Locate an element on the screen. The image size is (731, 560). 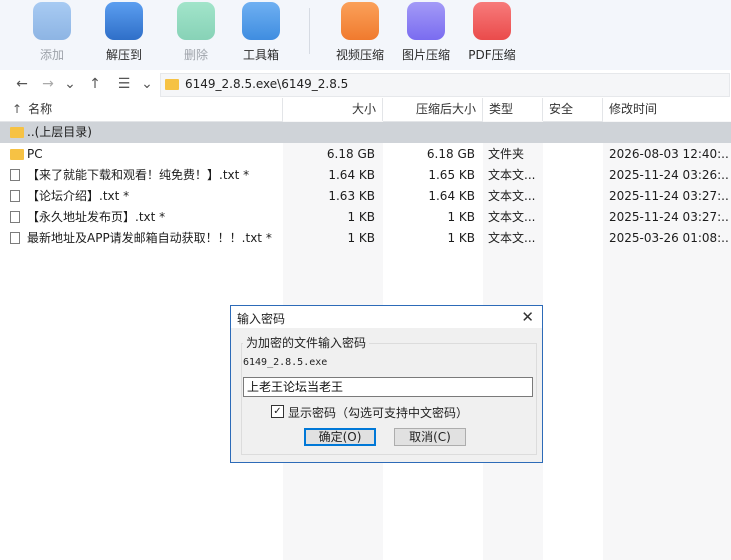
column-security: 安全 is located at coordinates (573, 109).